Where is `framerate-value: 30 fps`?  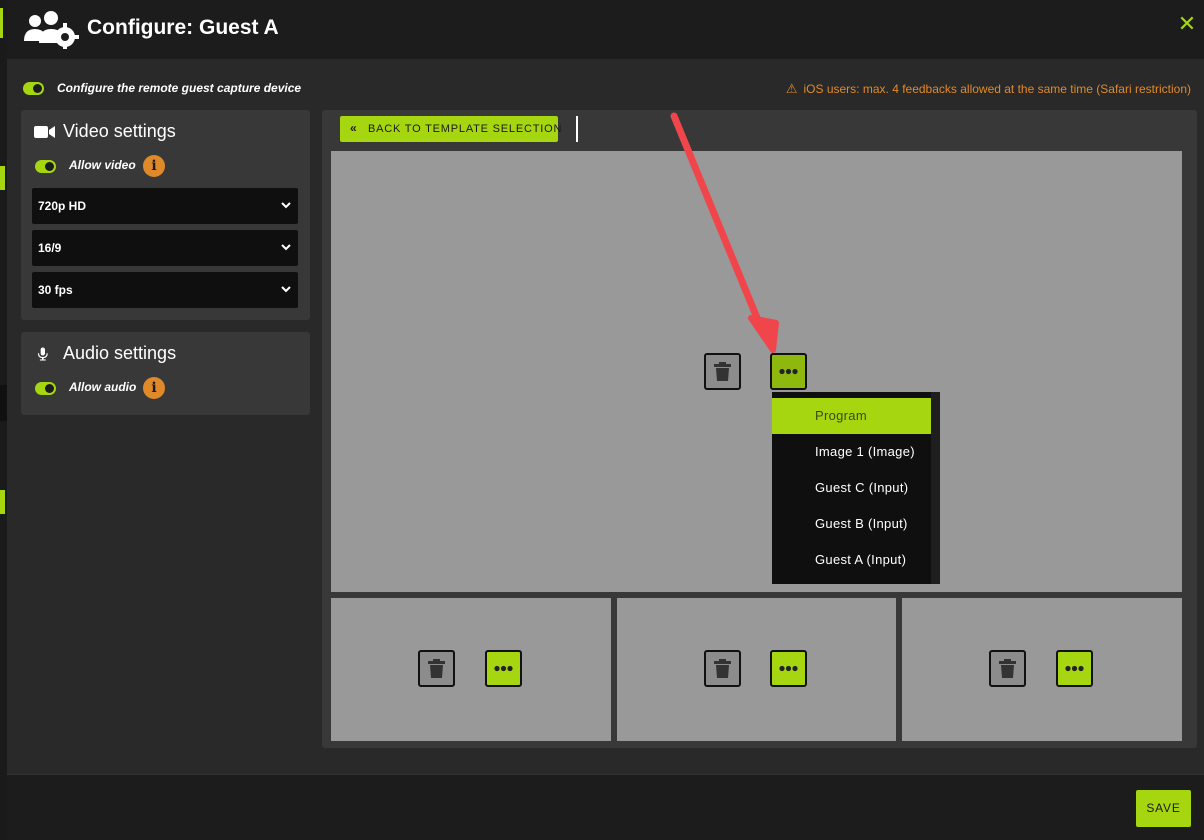 framerate-value: 30 fps is located at coordinates (55, 290).